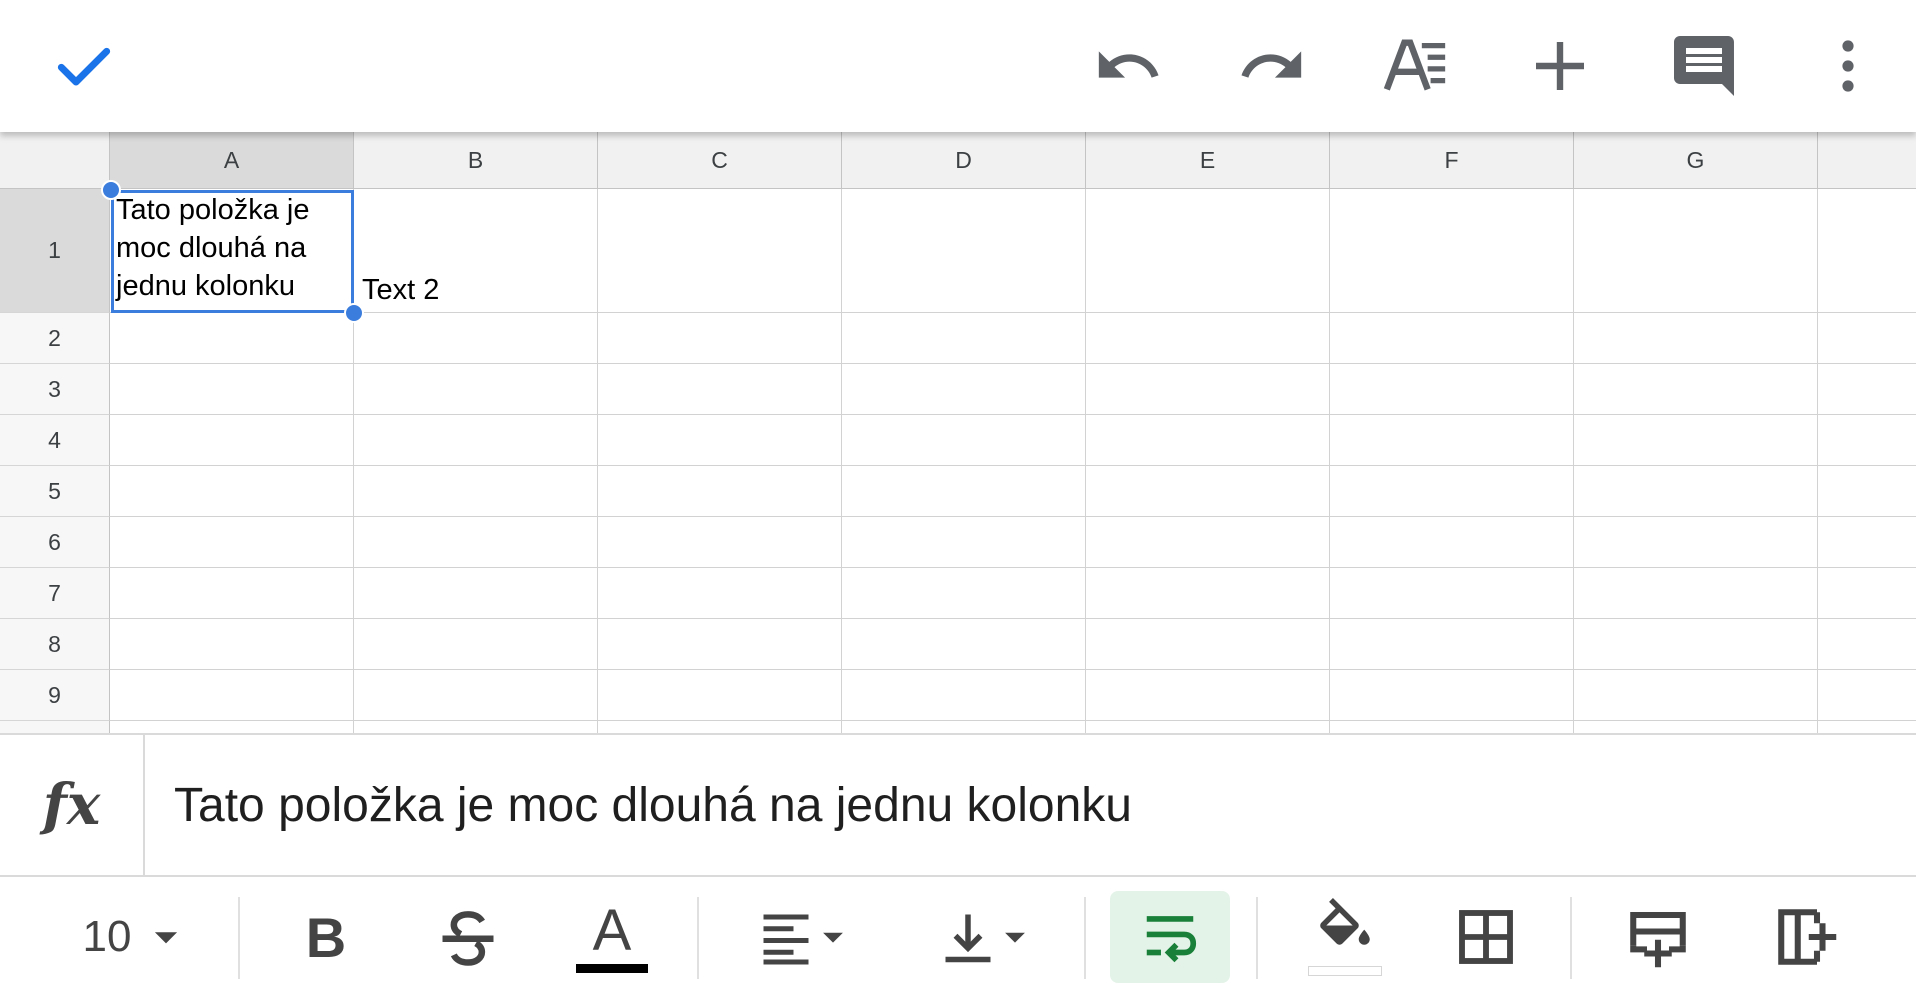  I want to click on redo-button, so click(1272, 66).